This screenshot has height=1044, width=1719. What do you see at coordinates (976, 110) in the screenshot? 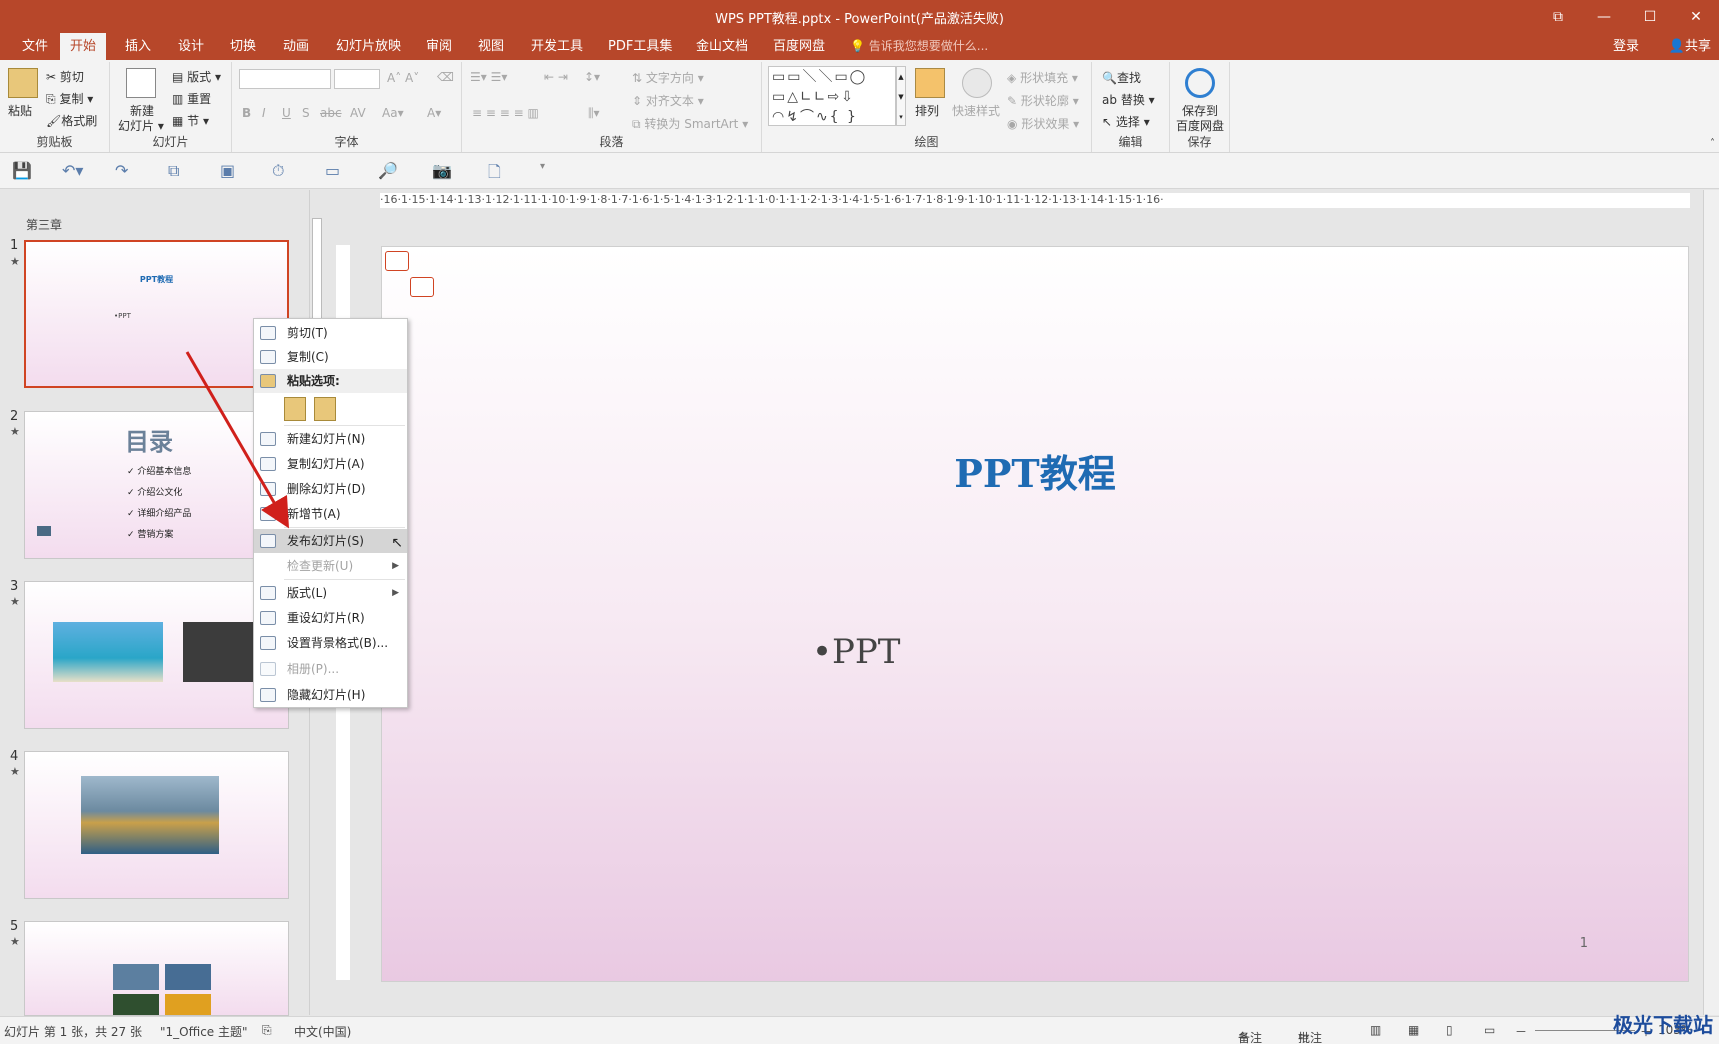
I see `quick-styles-button: 快速样式` at bounding box center [976, 110].